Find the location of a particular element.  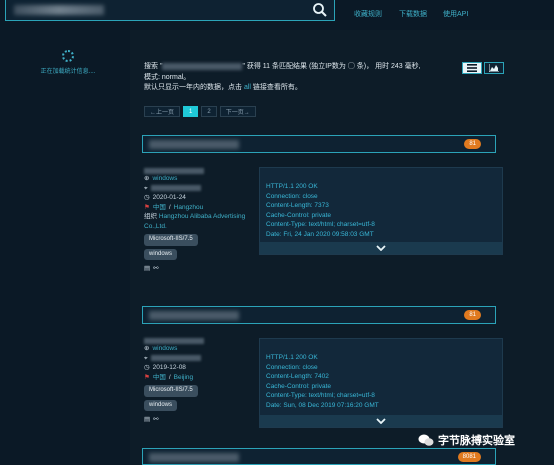

org-row: 组织 Hangzhou Alibaba Advertising Co.,Ltd. is located at coordinates (199, 221).